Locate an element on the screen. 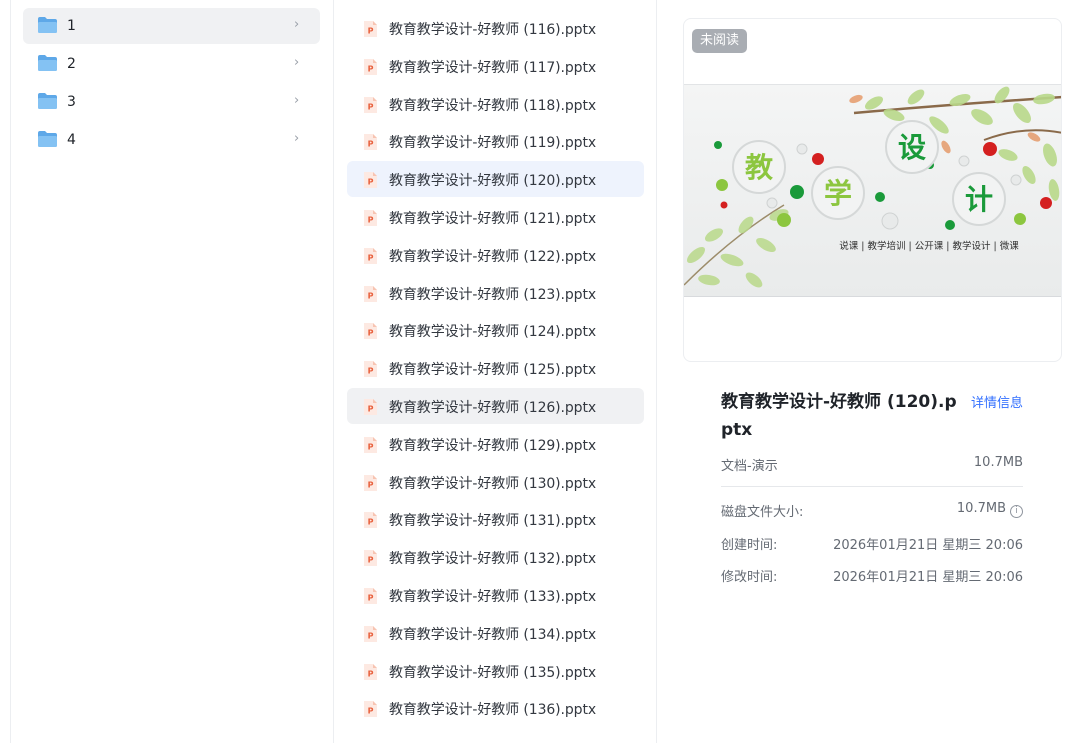  file-name: 教育教学设计-好教师 (121).pptx is located at coordinates (493, 219).